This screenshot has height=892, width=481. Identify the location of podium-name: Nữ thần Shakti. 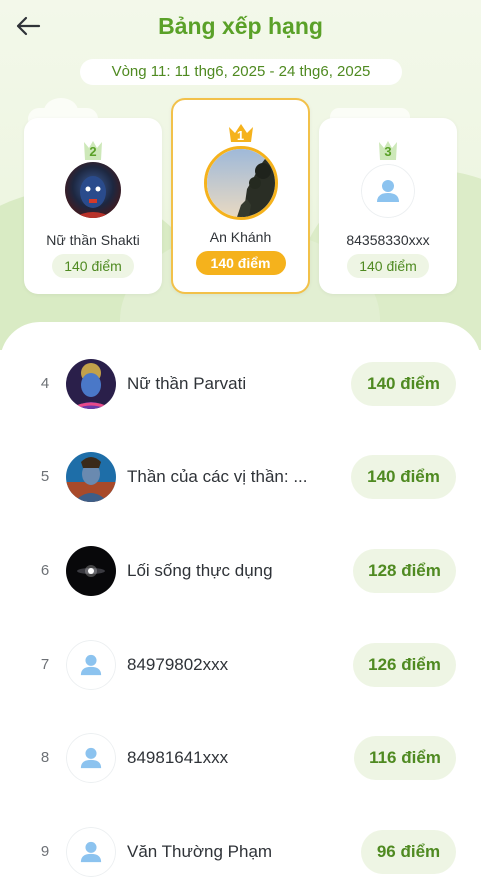
(93, 240).